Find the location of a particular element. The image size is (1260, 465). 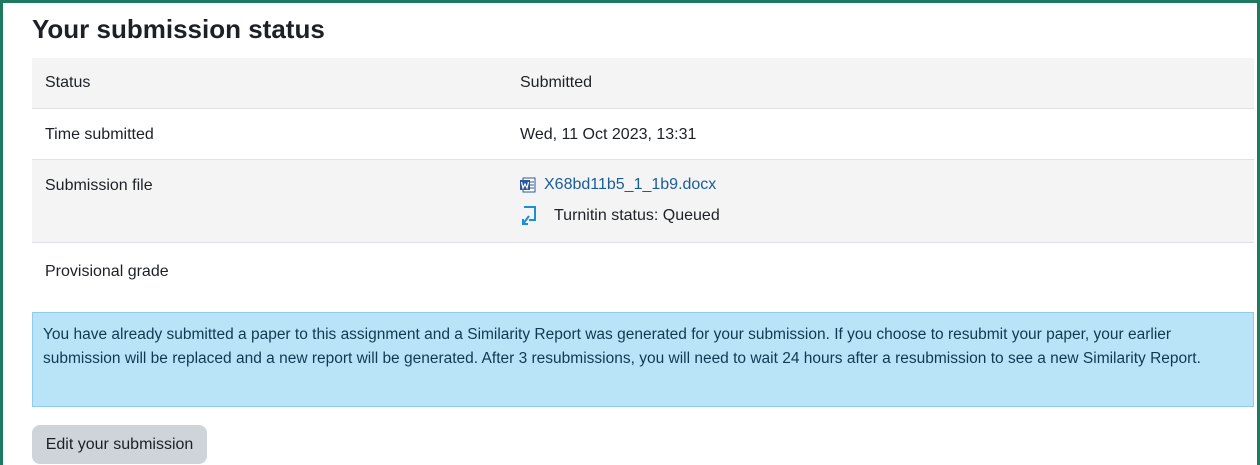

turnitin-status: Turnitin status: Queued is located at coordinates (620, 216).